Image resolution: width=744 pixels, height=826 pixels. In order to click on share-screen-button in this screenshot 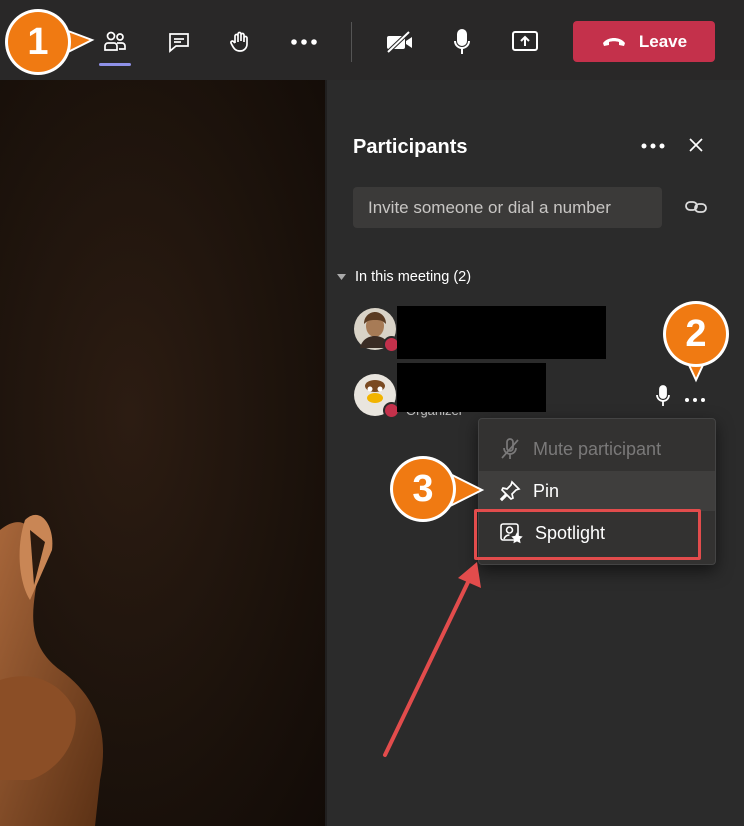, I will do `click(525, 42)`.